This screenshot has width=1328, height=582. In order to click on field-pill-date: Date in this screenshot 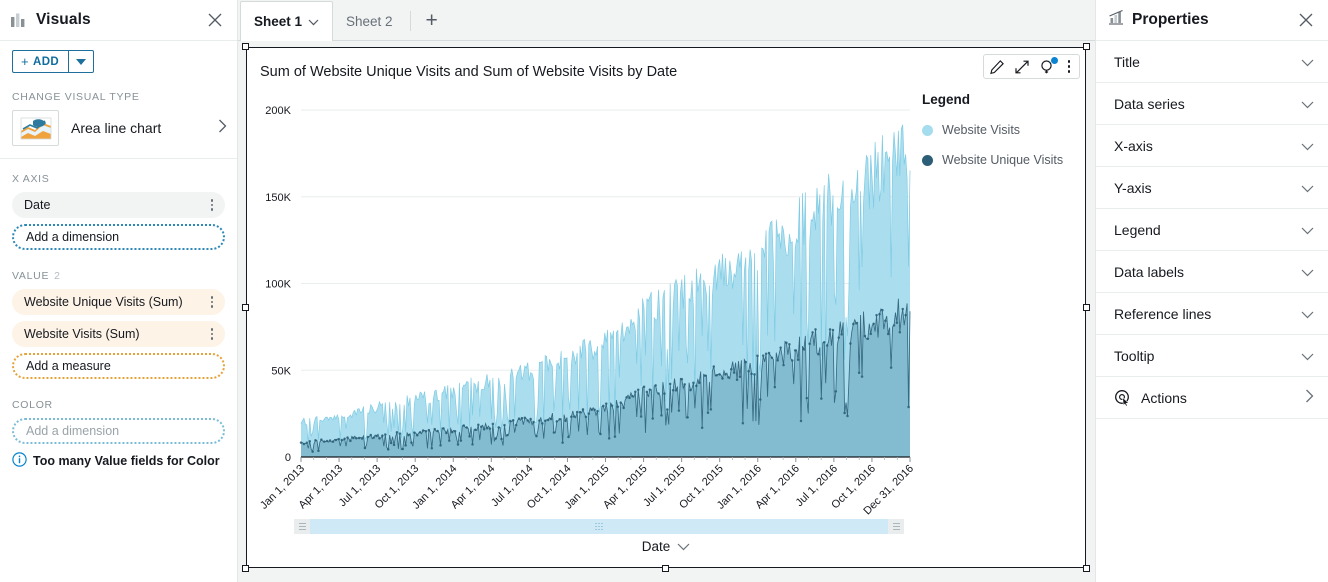, I will do `click(118, 205)`.